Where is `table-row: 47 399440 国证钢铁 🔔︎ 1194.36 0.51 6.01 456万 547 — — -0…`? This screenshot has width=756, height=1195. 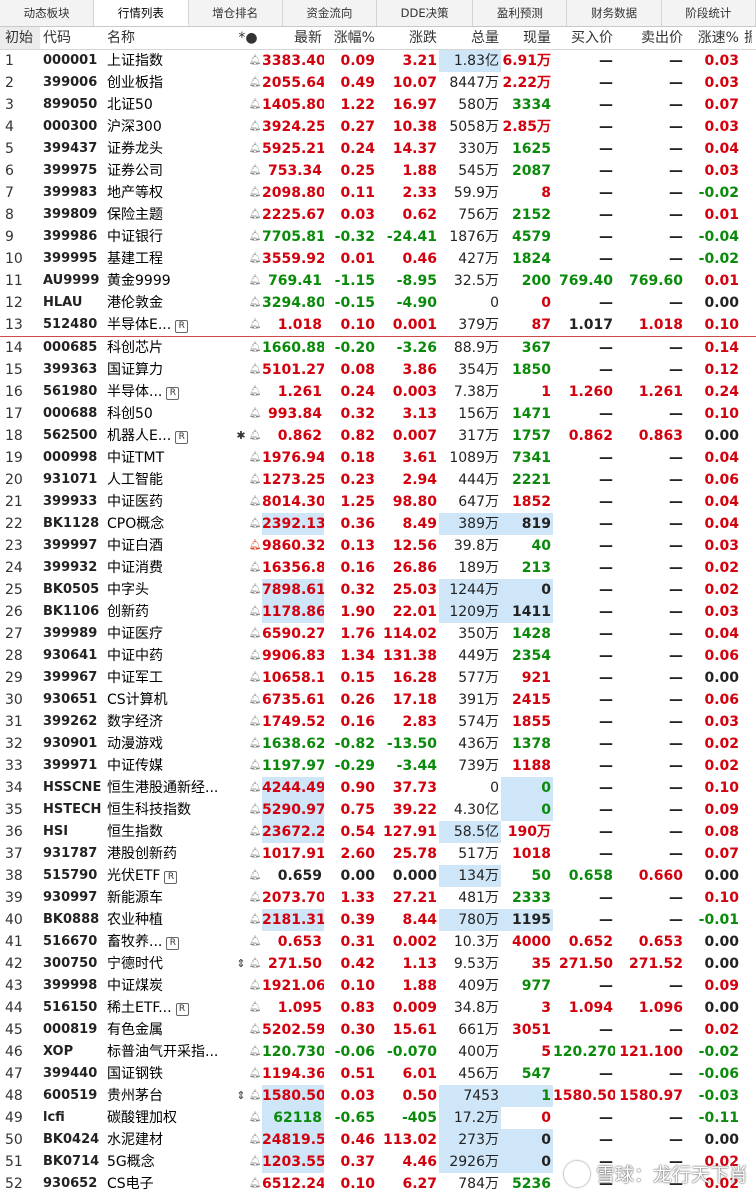
table-row: 47 399440 国证钢铁 🔔︎ 1194.36 0.51 6.01 456万 547 — — -0… is located at coordinates (378, 1074).